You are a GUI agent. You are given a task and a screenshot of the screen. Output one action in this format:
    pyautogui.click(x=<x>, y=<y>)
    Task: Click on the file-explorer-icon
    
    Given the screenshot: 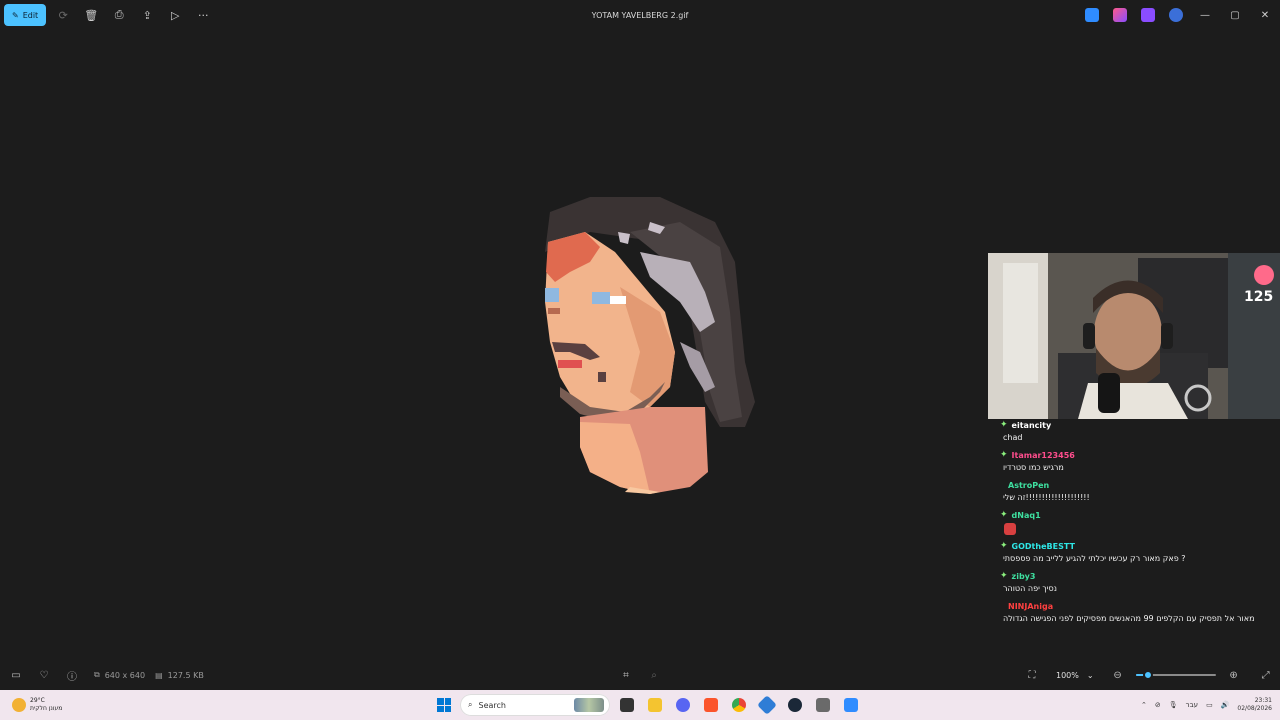 What is the action you would take?
    pyautogui.click(x=655, y=705)
    